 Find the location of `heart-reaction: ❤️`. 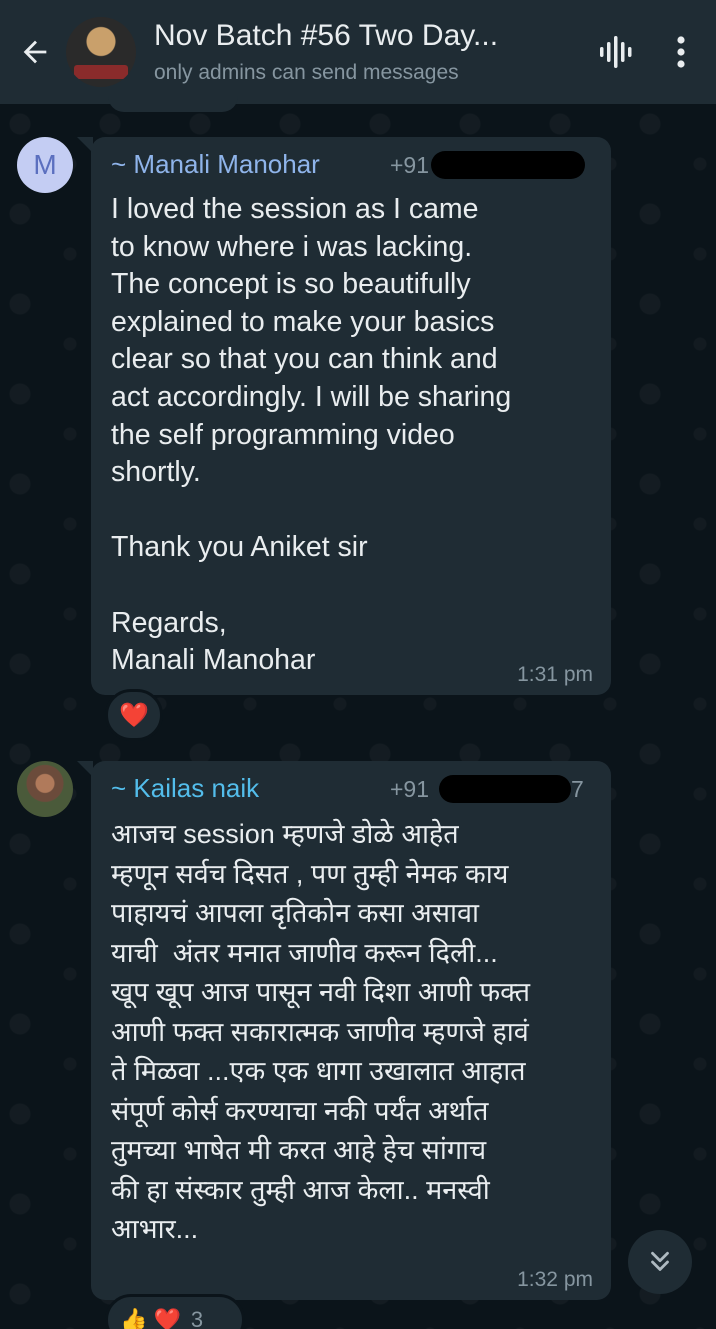

heart-reaction: ❤️ is located at coordinates (134, 715).